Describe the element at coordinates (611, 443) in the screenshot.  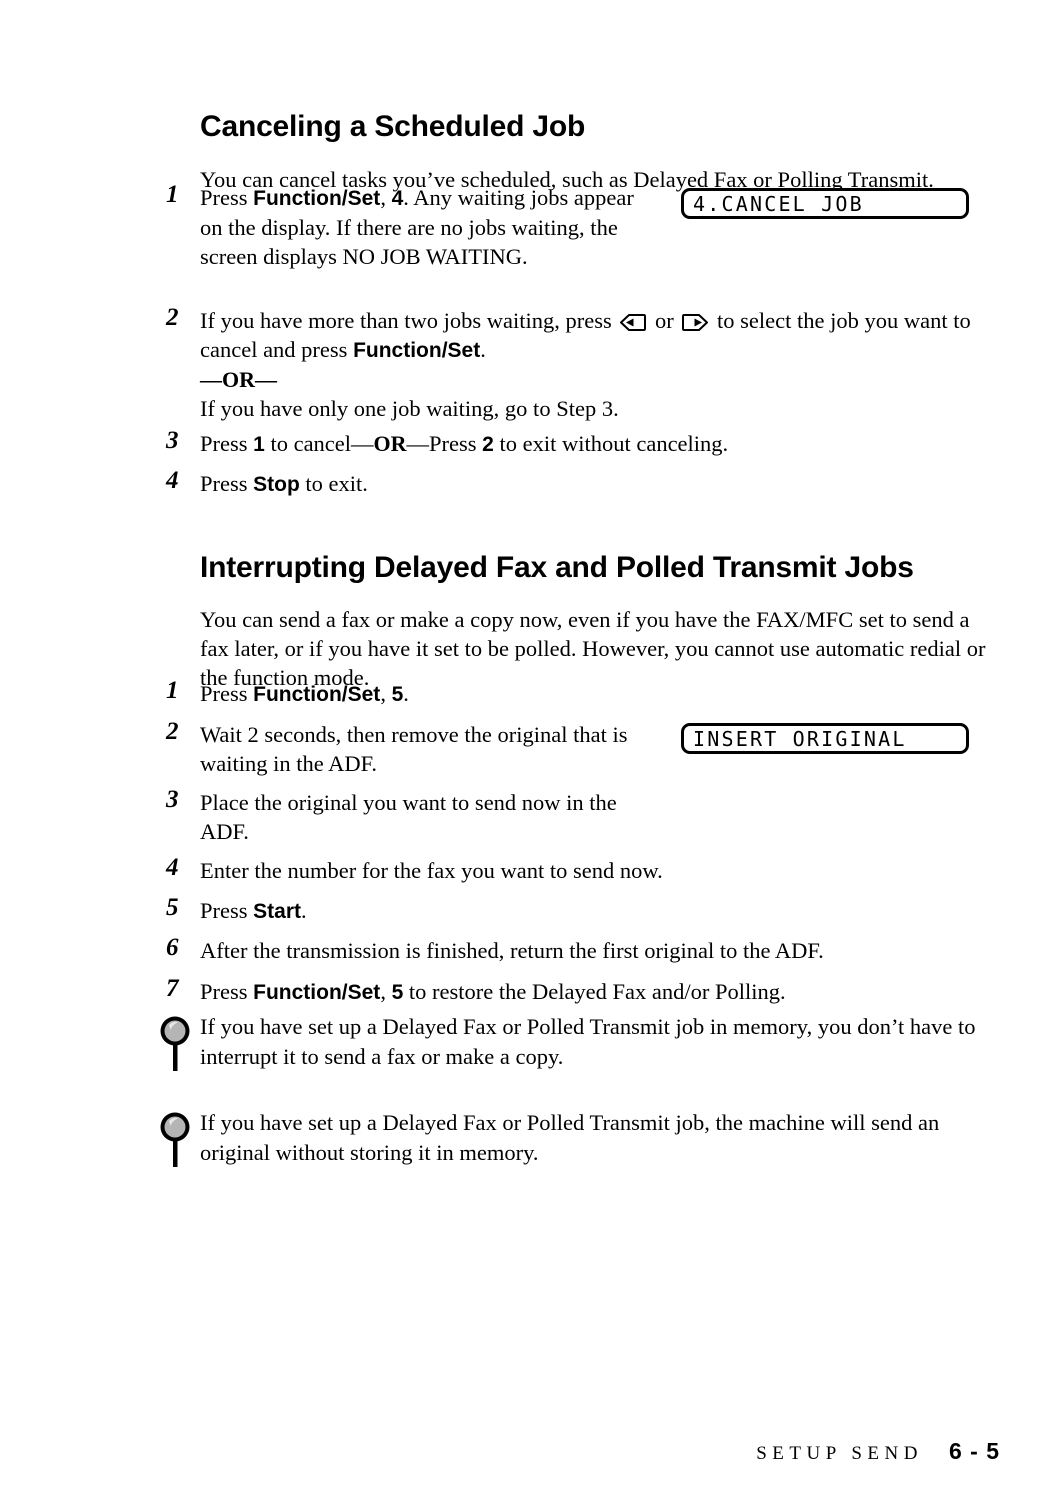
I see `step-text-part: to exit without canceling.` at that location.